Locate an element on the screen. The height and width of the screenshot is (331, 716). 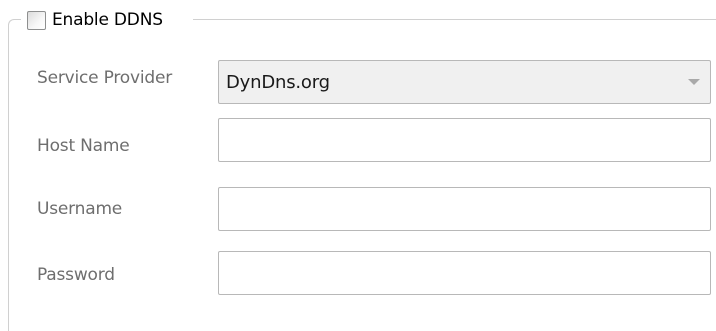
group-border-top is located at coordinates (454, 19).